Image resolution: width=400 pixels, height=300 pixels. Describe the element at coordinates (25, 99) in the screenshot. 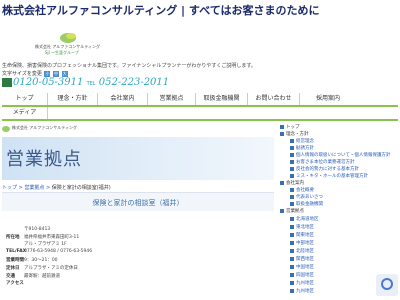

I see `nav-item-top: トップ` at that location.